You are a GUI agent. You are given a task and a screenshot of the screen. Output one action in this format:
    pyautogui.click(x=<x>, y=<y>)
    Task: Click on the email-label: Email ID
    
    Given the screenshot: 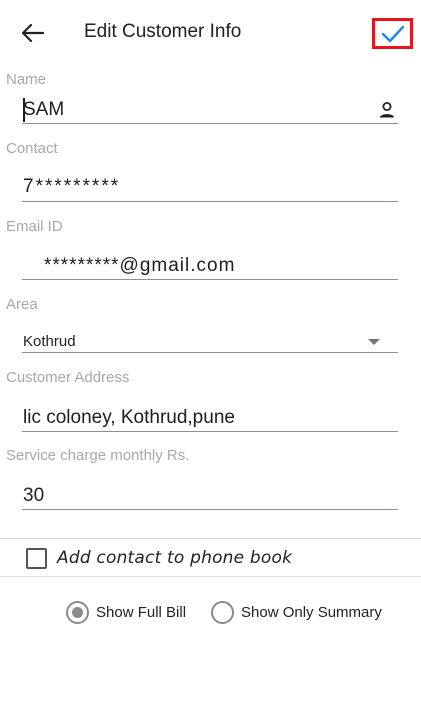 What is the action you would take?
    pyautogui.click(x=34, y=226)
    